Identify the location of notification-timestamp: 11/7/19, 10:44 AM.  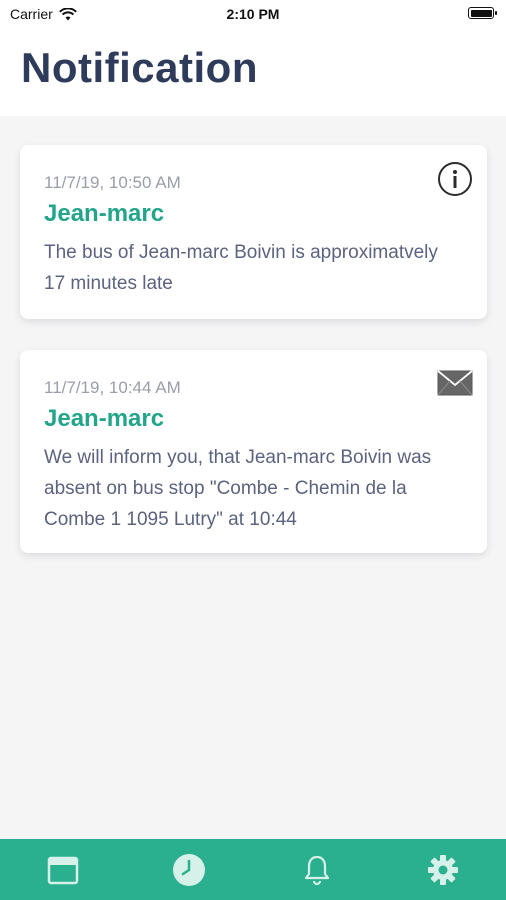
(112, 387).